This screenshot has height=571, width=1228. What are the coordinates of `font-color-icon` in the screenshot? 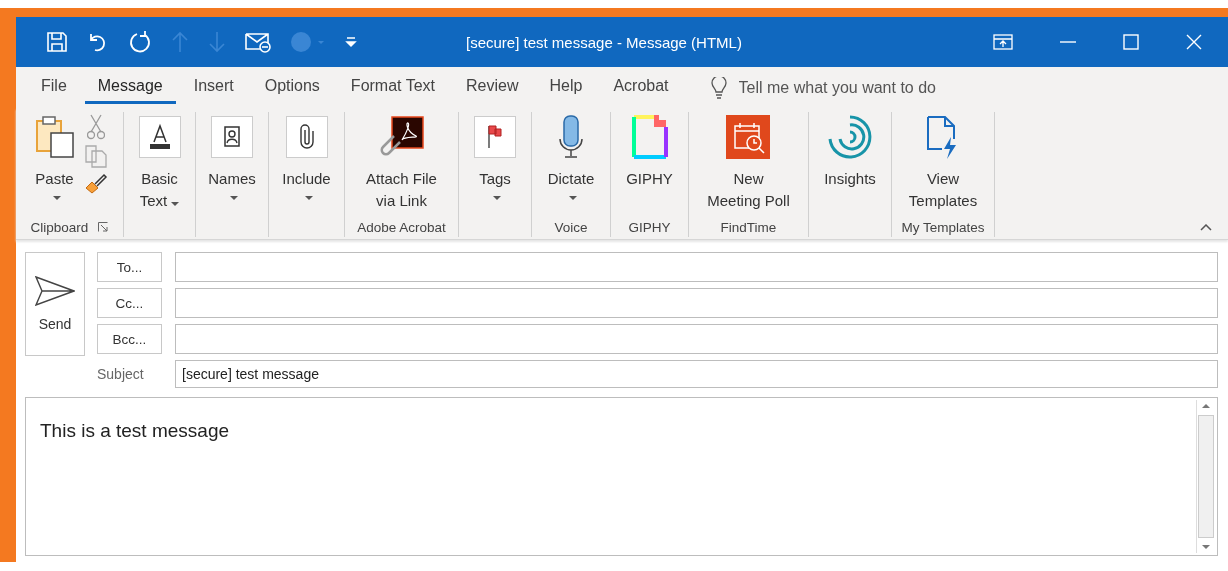 It's located at (159, 137).